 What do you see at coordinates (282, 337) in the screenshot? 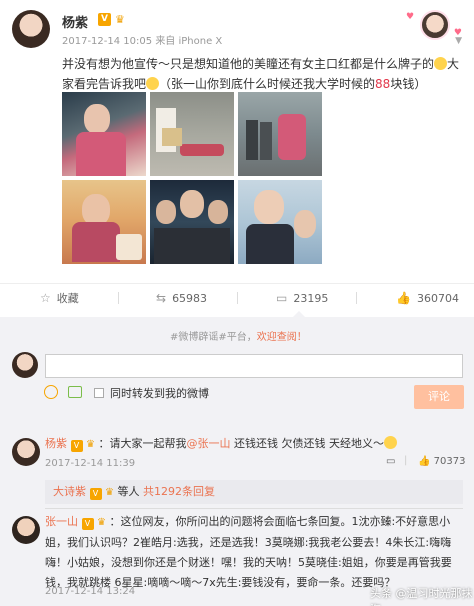
I see `notice-link: 欢迎查阅！` at bounding box center [282, 337].